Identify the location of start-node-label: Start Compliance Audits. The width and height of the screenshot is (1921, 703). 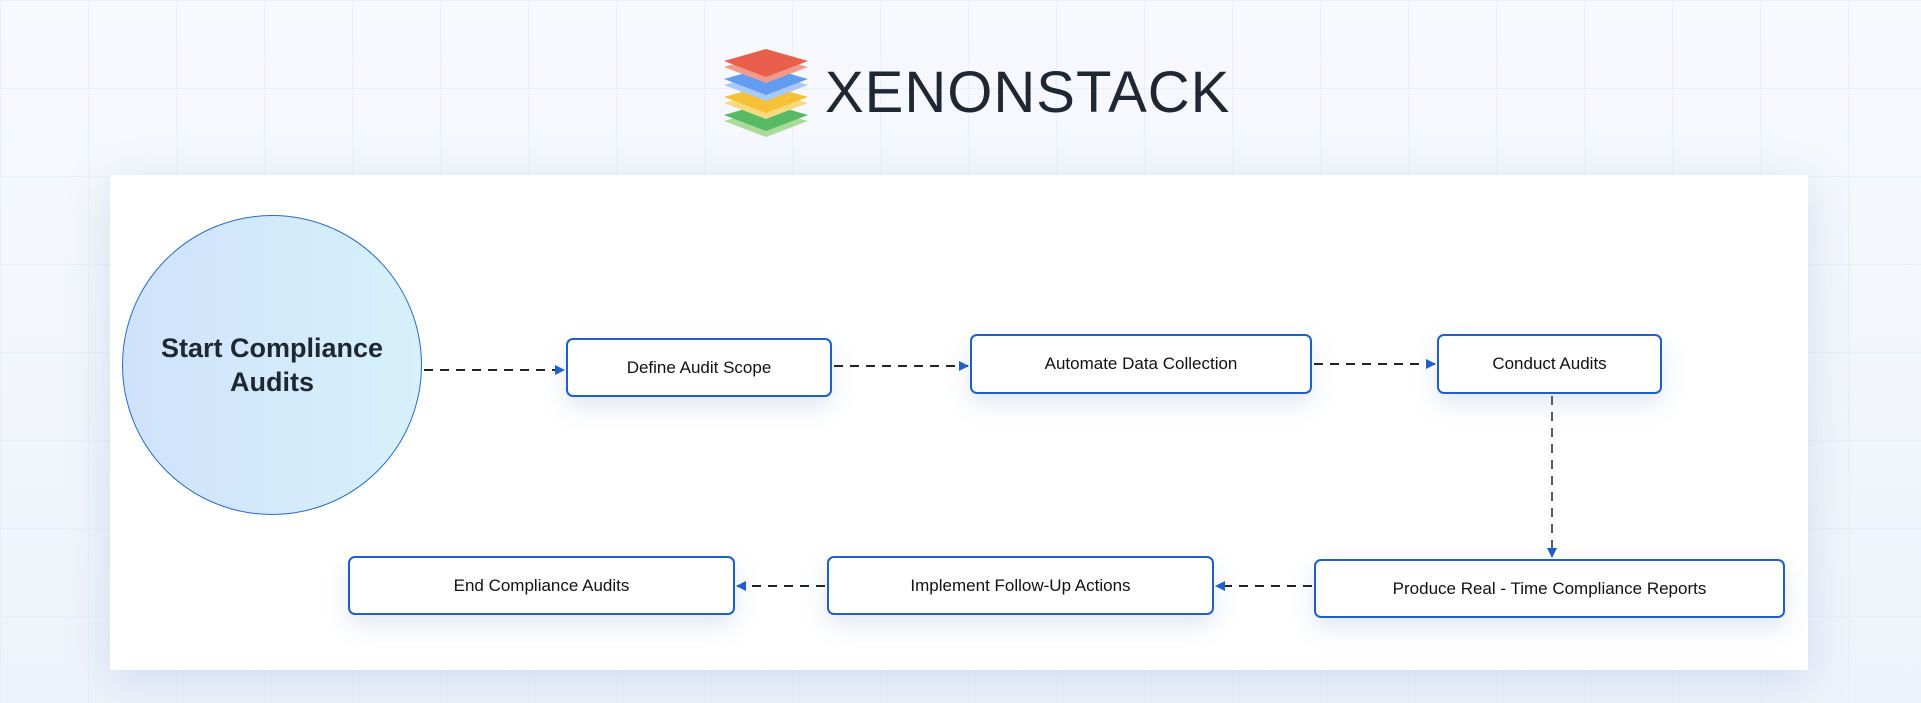
(272, 365).